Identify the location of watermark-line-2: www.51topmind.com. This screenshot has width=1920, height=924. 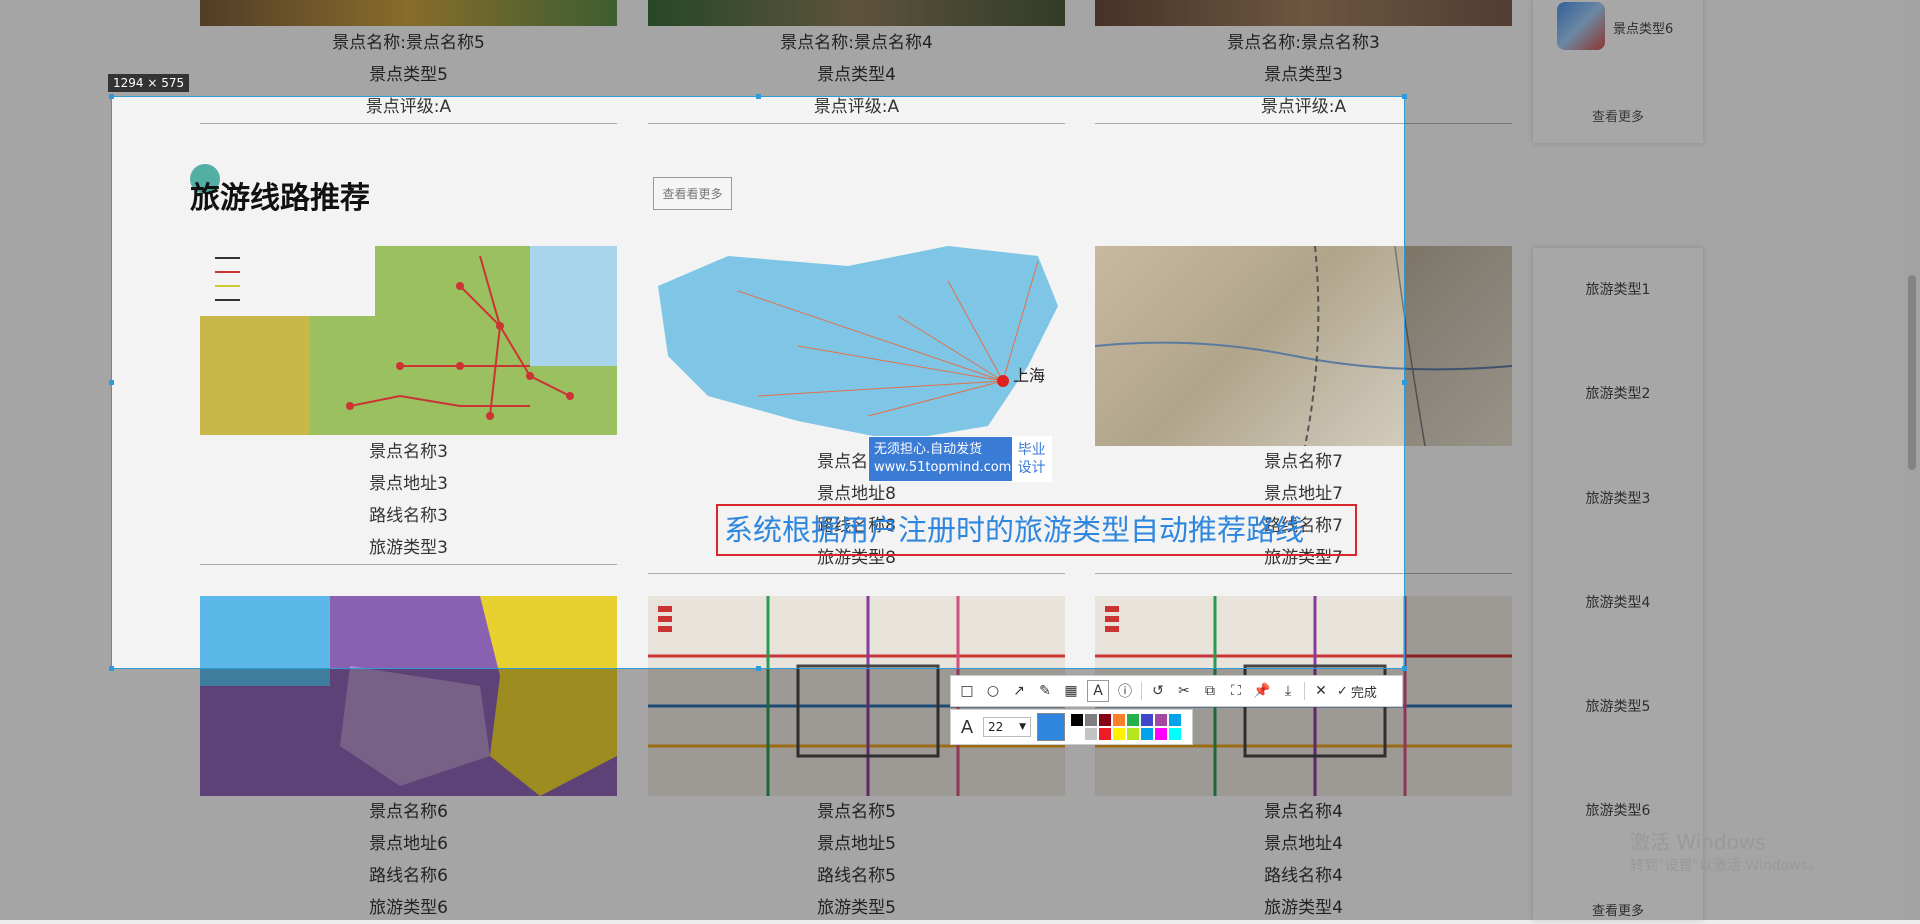
(943, 467).